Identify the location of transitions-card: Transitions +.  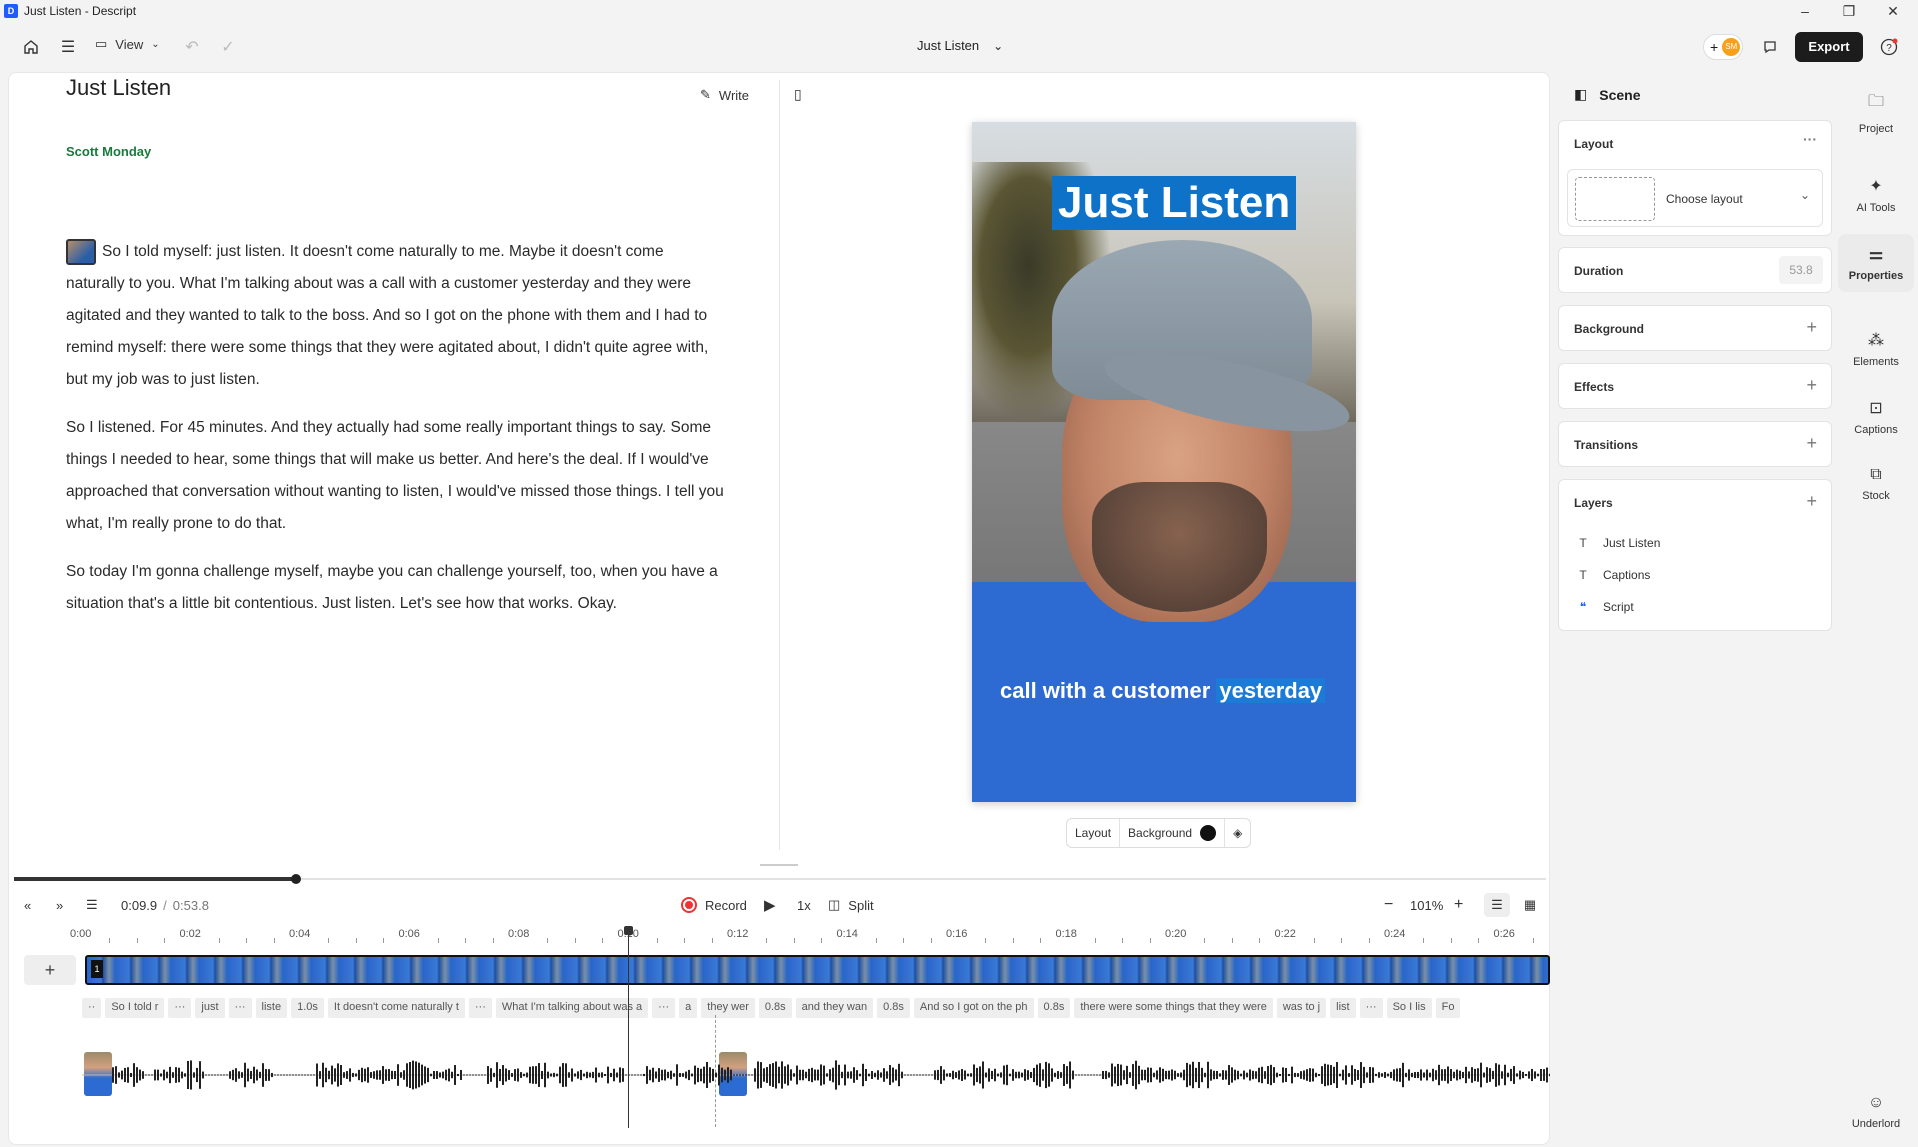
(1695, 444).